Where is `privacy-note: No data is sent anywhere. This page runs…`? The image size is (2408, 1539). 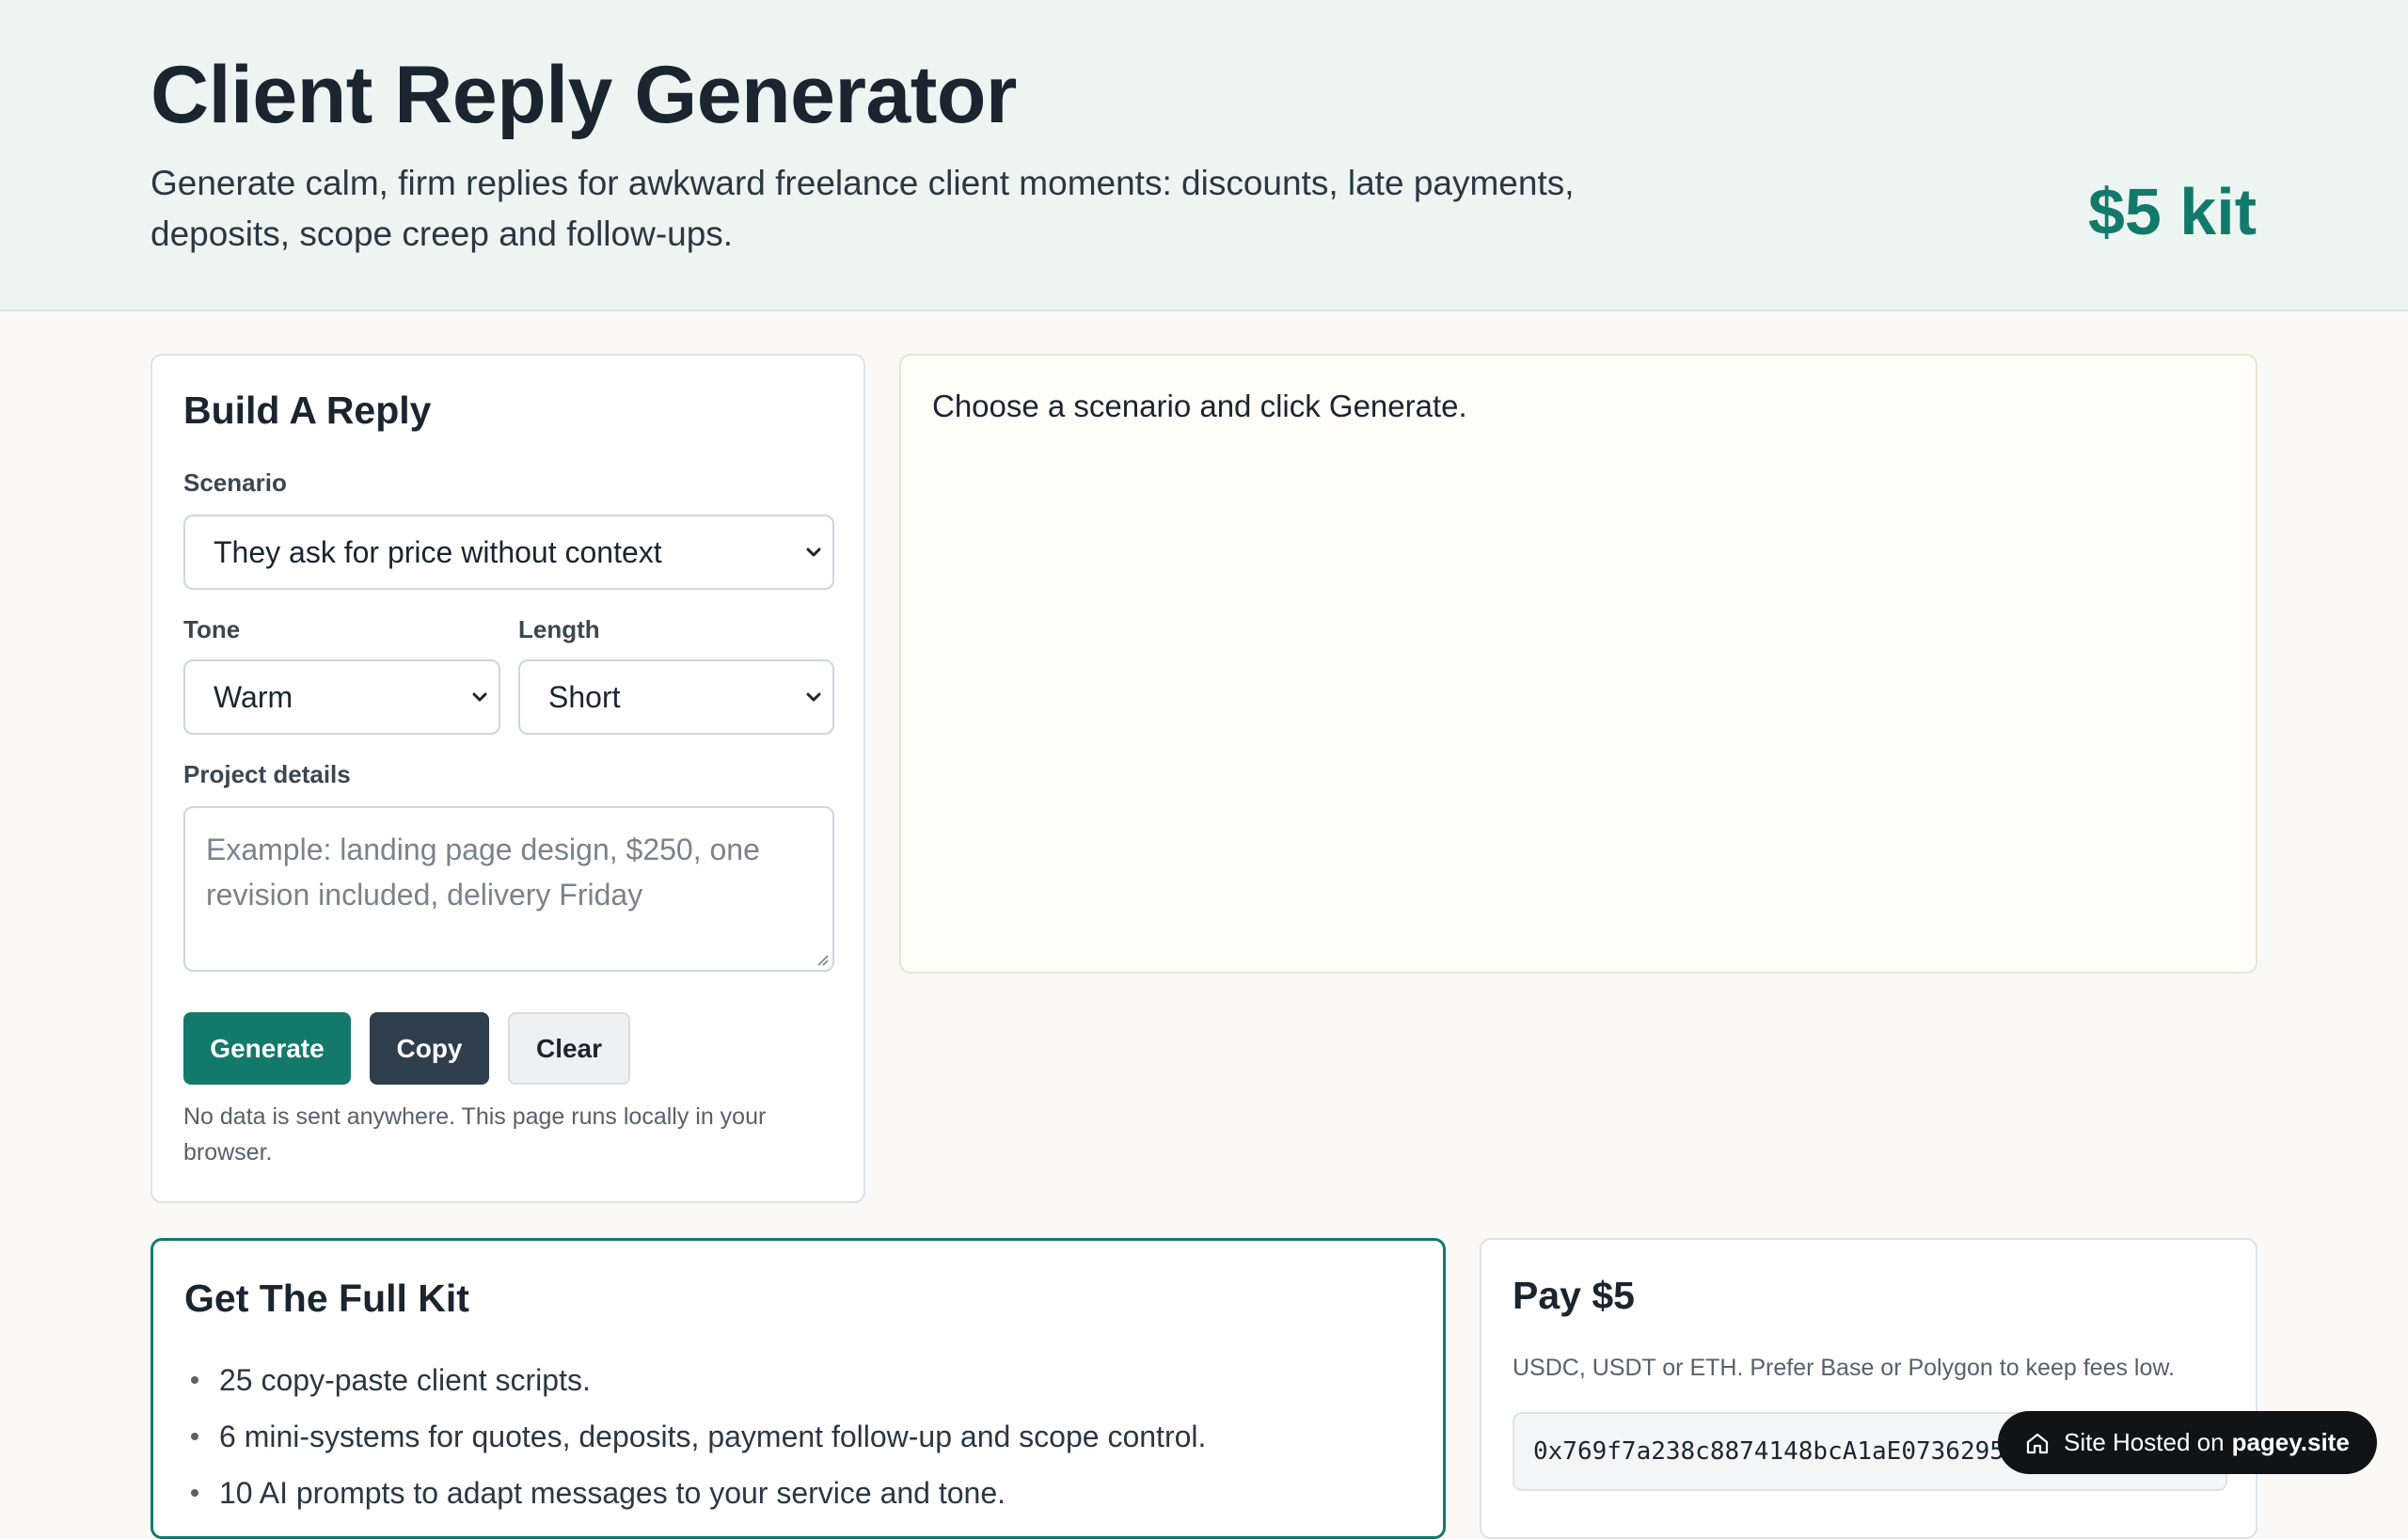 privacy-note: No data is sent anywhere. This page runs… is located at coordinates (475, 1134).